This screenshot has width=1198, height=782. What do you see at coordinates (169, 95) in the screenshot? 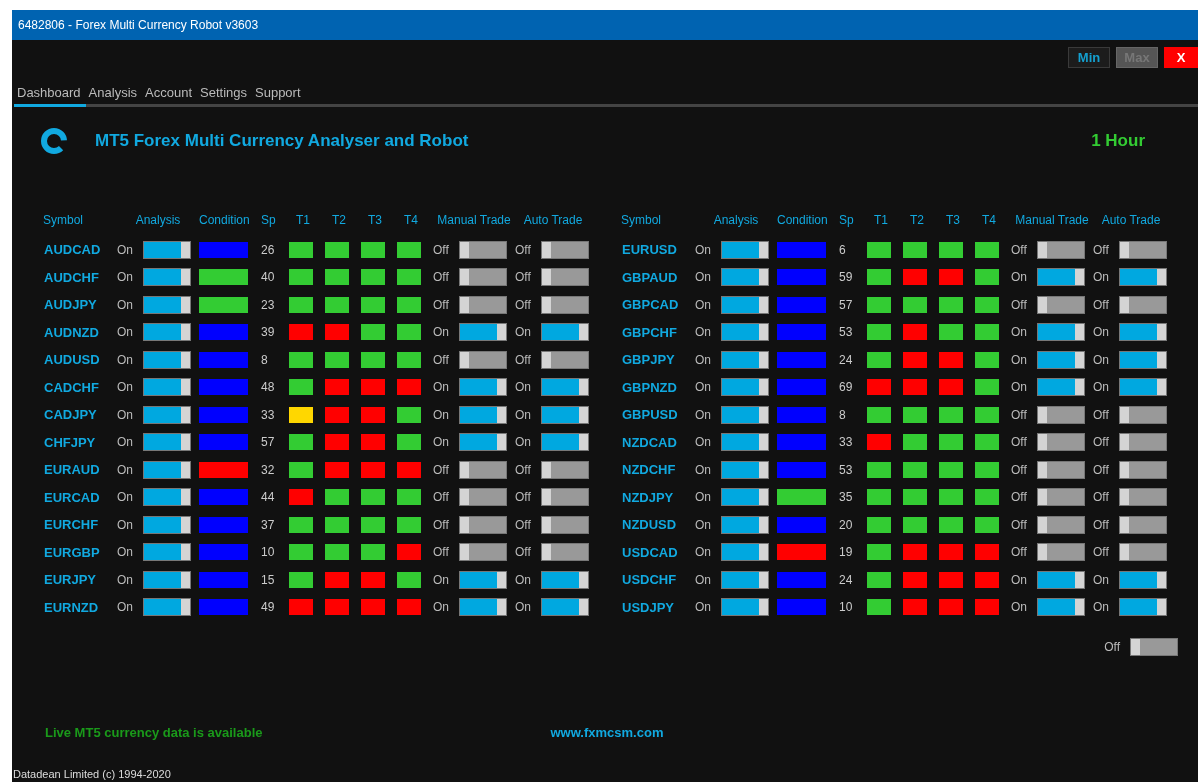
I see `tab: Account` at bounding box center [169, 95].